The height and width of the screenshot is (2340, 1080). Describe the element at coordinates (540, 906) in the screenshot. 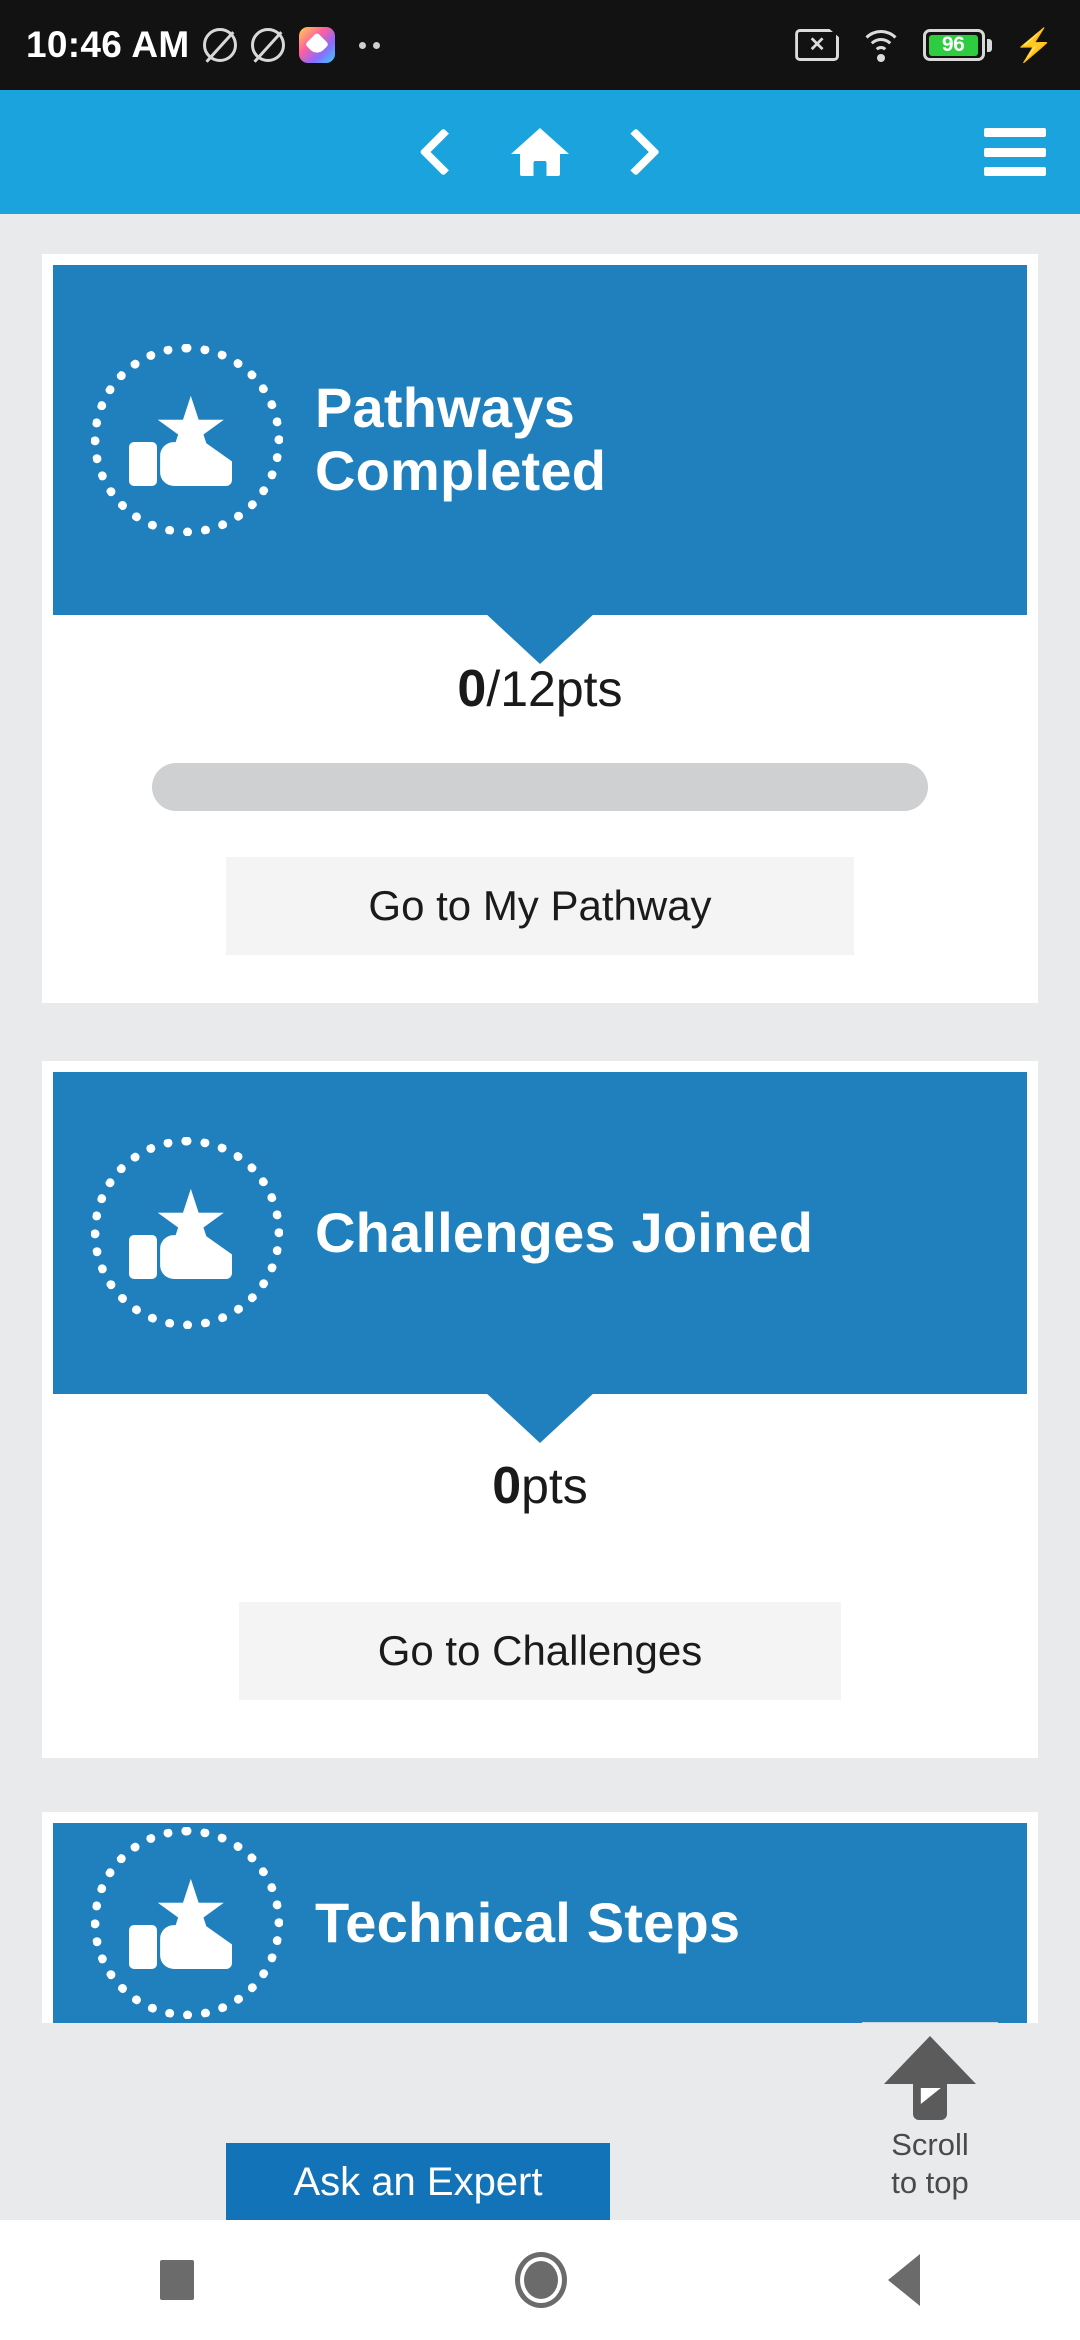

I see `go-to-my-pathway-button: Go to My Pathway` at that location.